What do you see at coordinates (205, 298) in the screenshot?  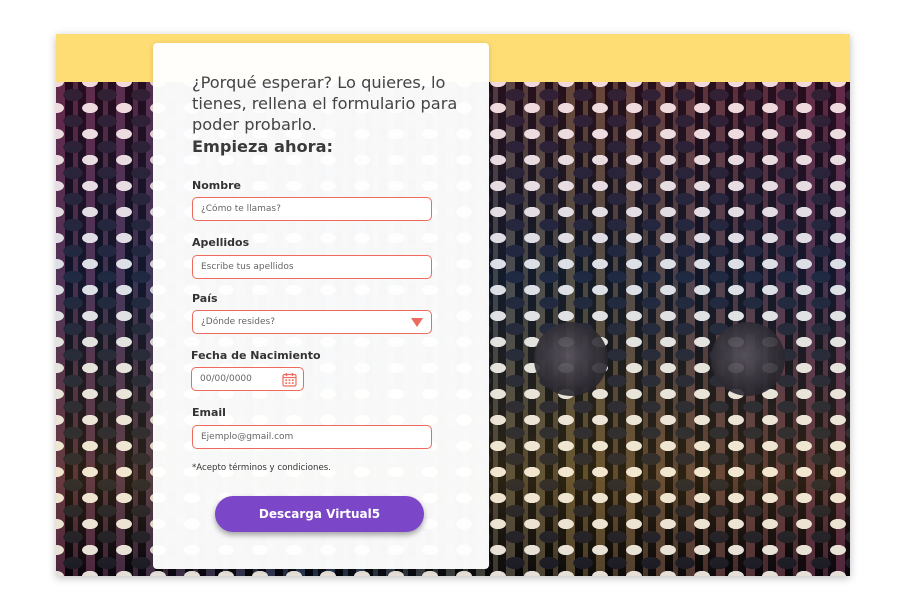 I see `pais-label: País` at bounding box center [205, 298].